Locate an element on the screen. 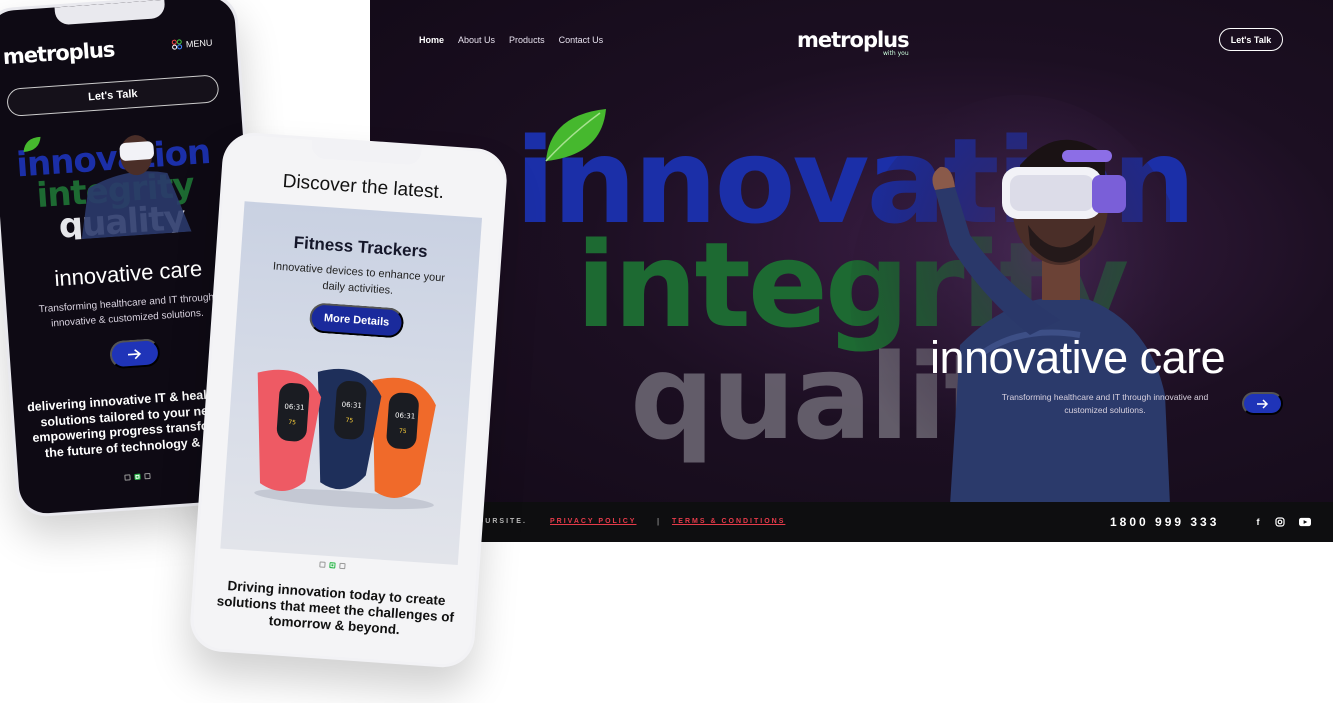 The height and width of the screenshot is (703, 1333). hero-arrow-button is located at coordinates (1262, 403).